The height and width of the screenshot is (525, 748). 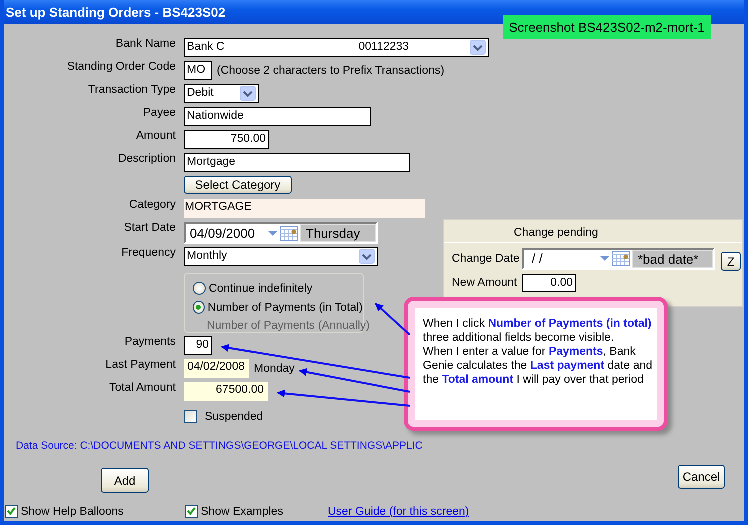 I want to click on user-guide-link: User Guide (for this screen), so click(x=399, y=512).